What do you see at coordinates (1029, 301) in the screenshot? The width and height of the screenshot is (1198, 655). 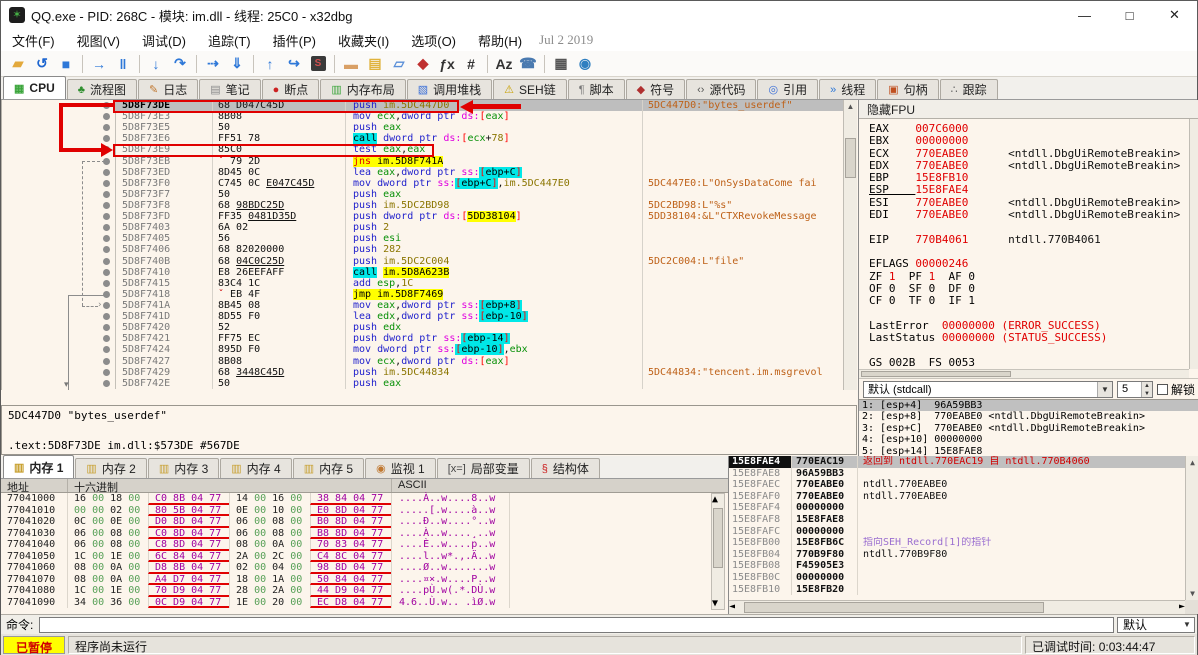 I see `register-row: CF 0 TF 0 IF 1` at bounding box center [1029, 301].